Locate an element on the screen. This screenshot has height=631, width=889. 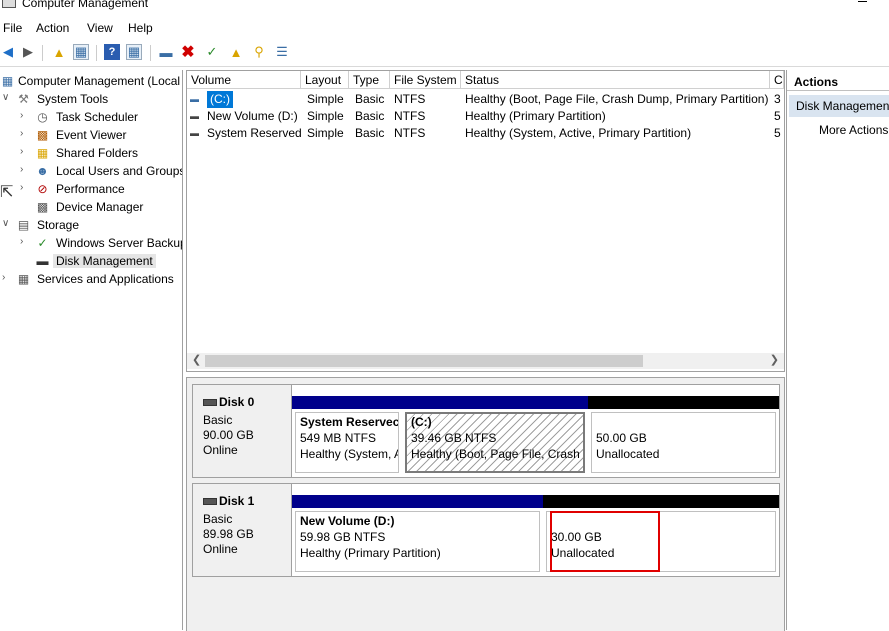
tree-item-storage: ∨ ▤ Storage is located at coordinates (91, 225).